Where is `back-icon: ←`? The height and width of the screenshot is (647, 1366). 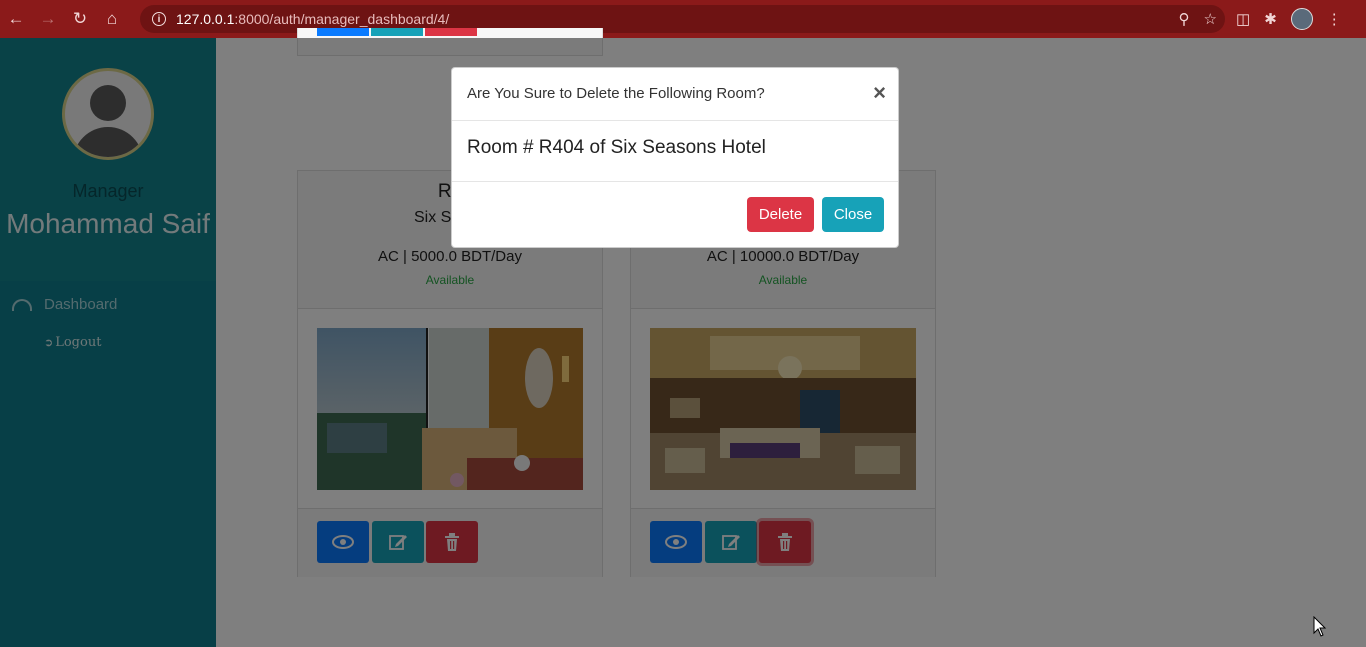
back-icon: ← is located at coordinates (16, 19).